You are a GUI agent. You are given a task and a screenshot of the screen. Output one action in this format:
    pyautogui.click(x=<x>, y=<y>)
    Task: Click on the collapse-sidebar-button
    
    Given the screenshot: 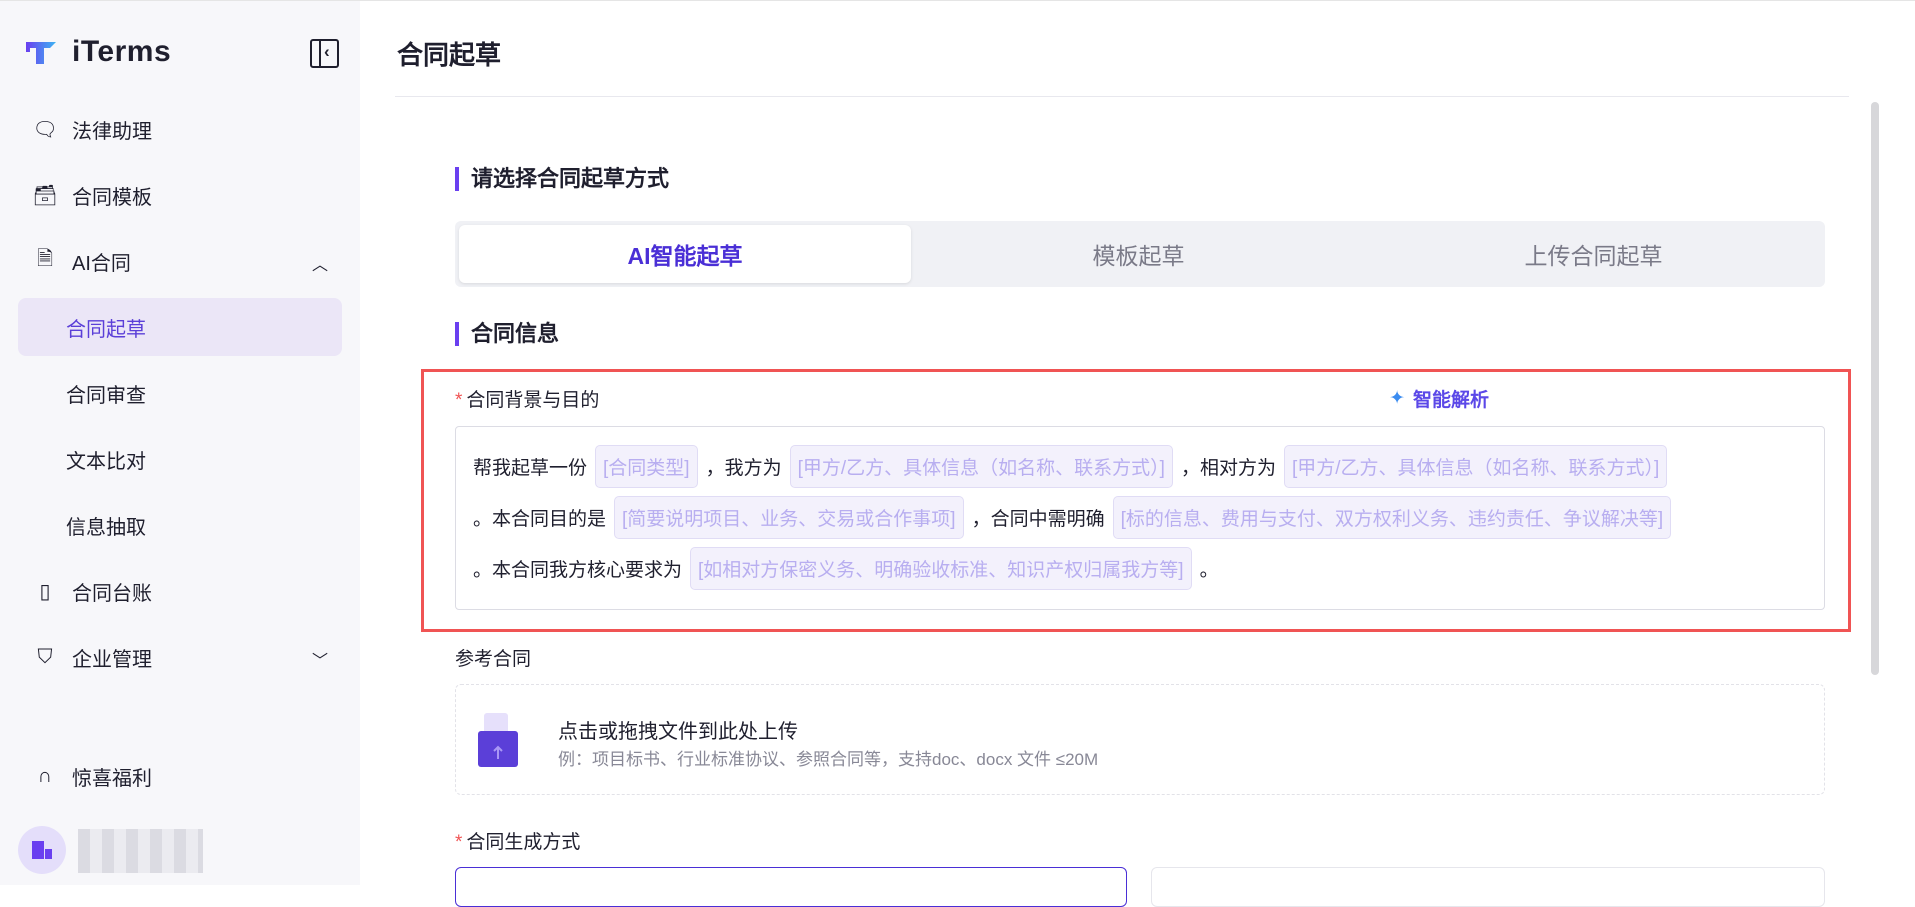 What is the action you would take?
    pyautogui.click(x=324, y=53)
    